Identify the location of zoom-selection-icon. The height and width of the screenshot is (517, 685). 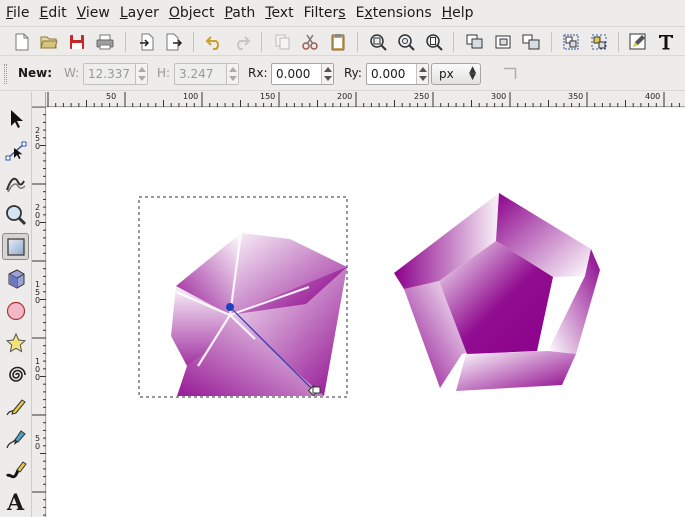
(378, 42).